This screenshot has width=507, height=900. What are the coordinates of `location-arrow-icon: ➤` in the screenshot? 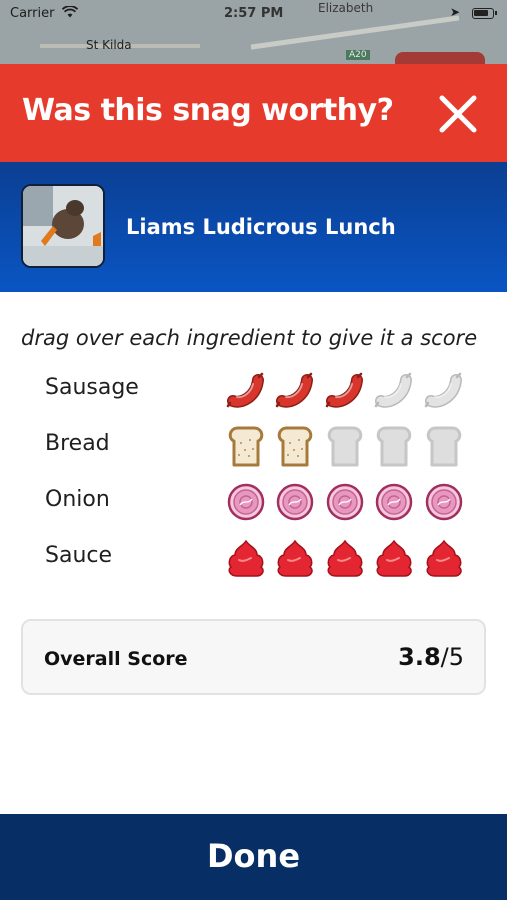 It's located at (455, 12).